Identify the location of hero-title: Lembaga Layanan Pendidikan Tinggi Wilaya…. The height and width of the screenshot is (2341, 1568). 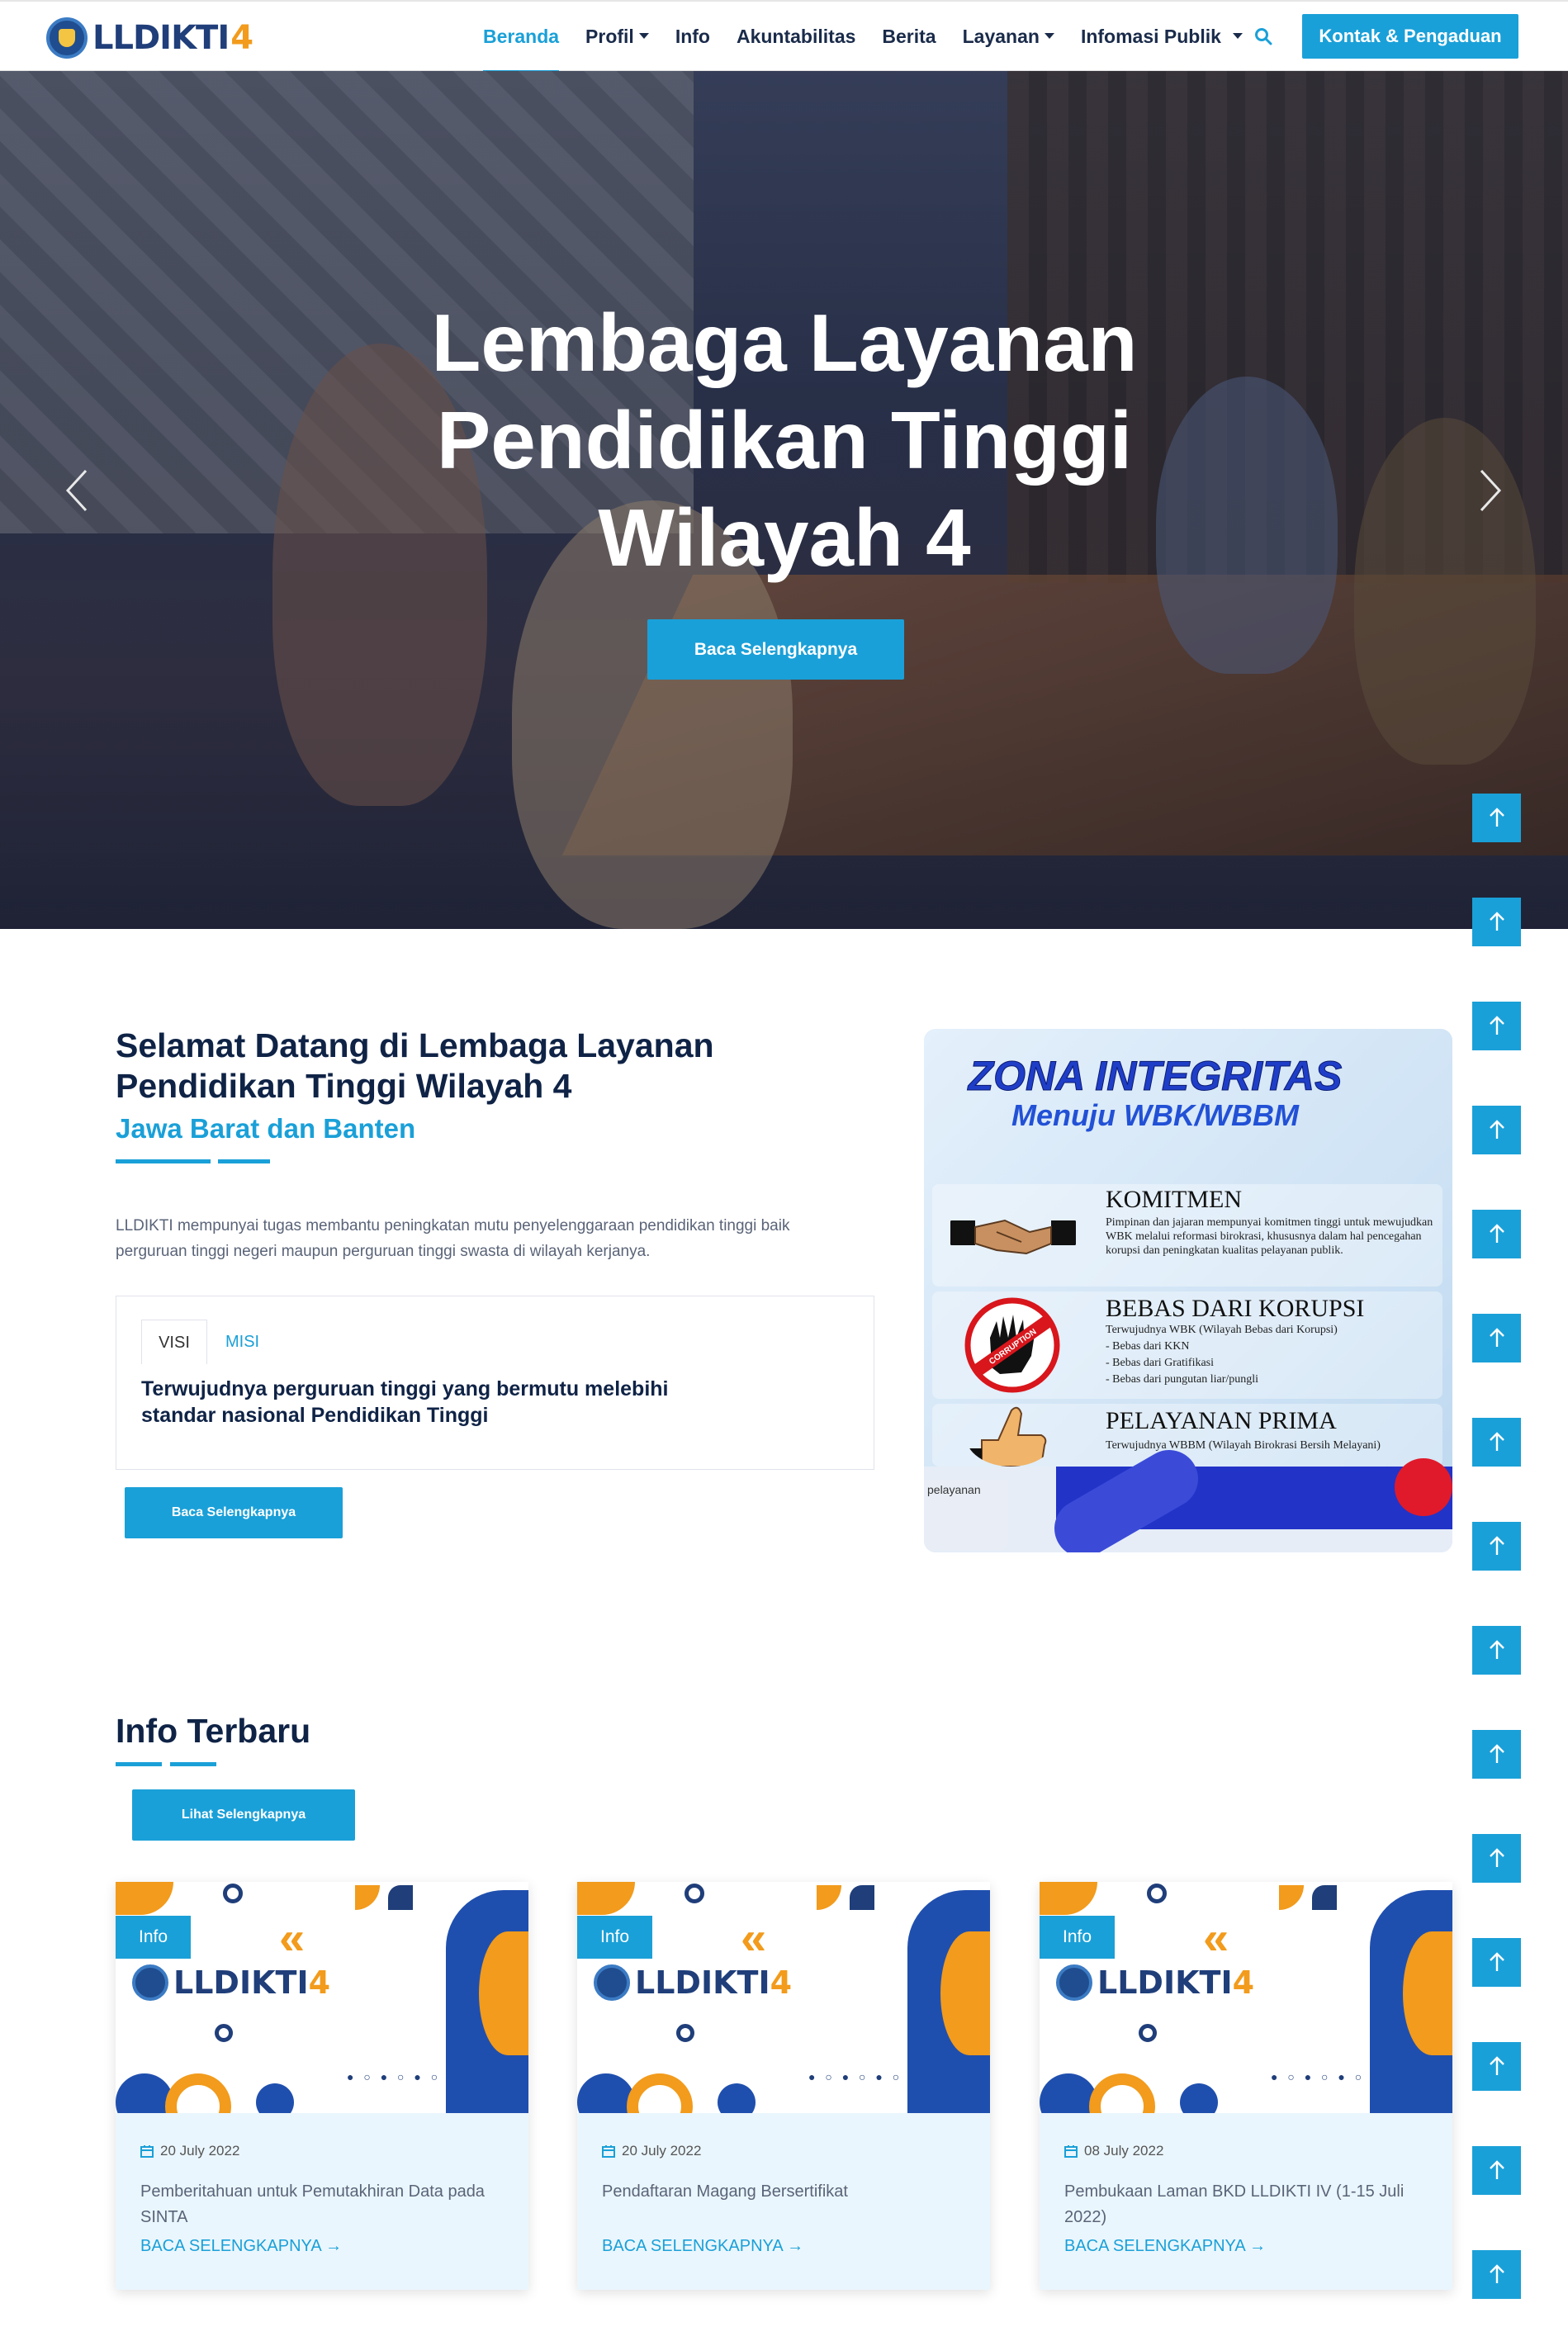
(784, 440).